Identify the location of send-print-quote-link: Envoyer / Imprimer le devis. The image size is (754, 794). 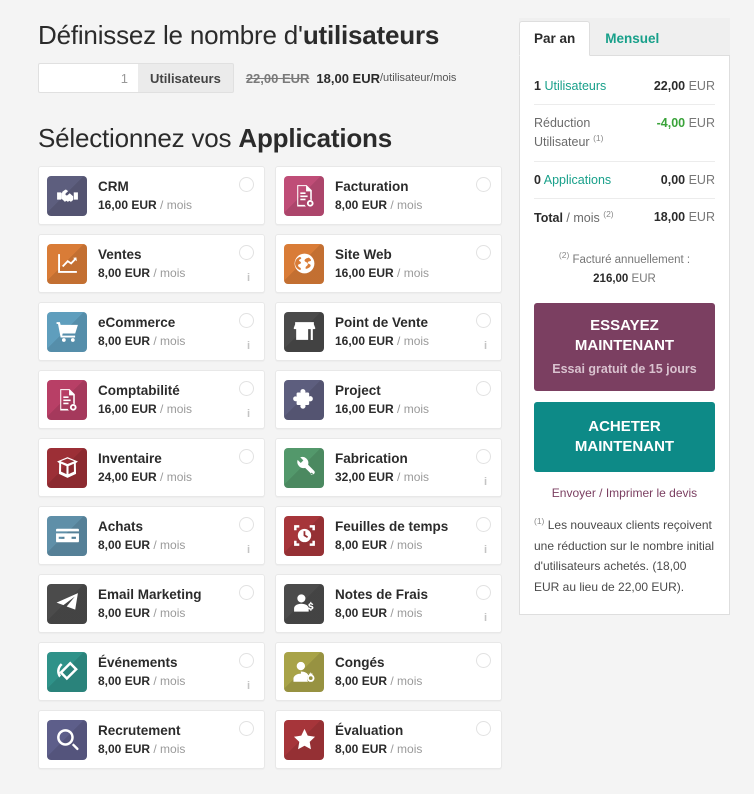
(624, 493).